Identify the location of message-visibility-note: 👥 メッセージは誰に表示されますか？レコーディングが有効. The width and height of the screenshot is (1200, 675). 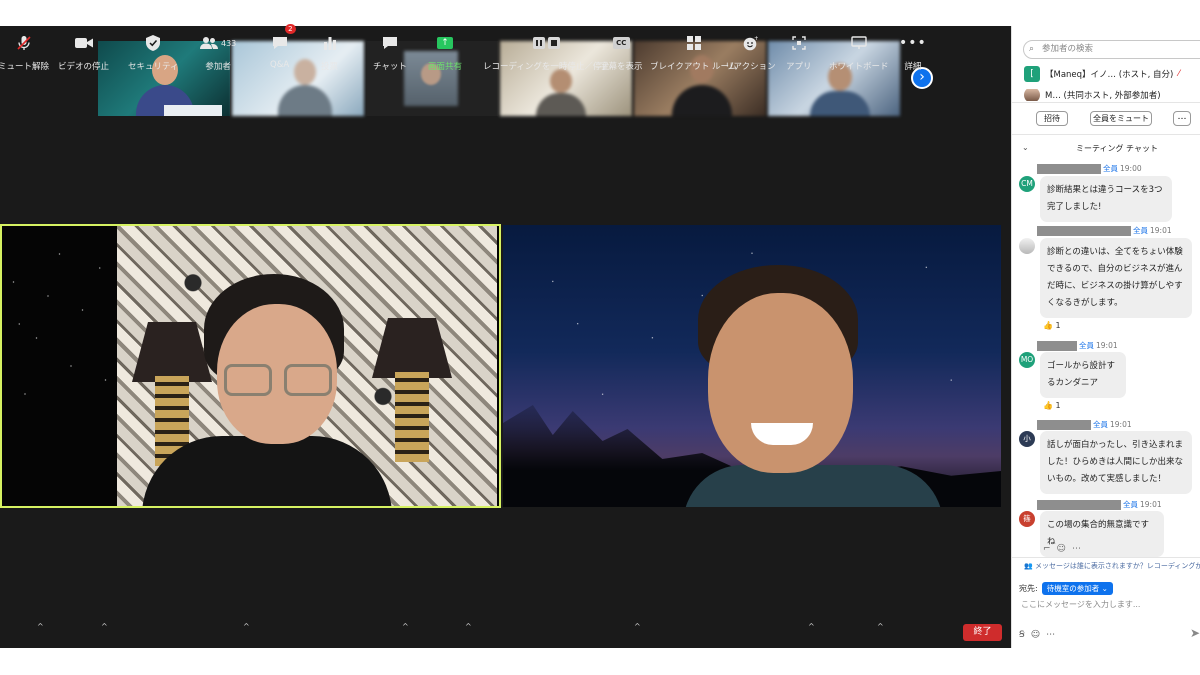
(1112, 566).